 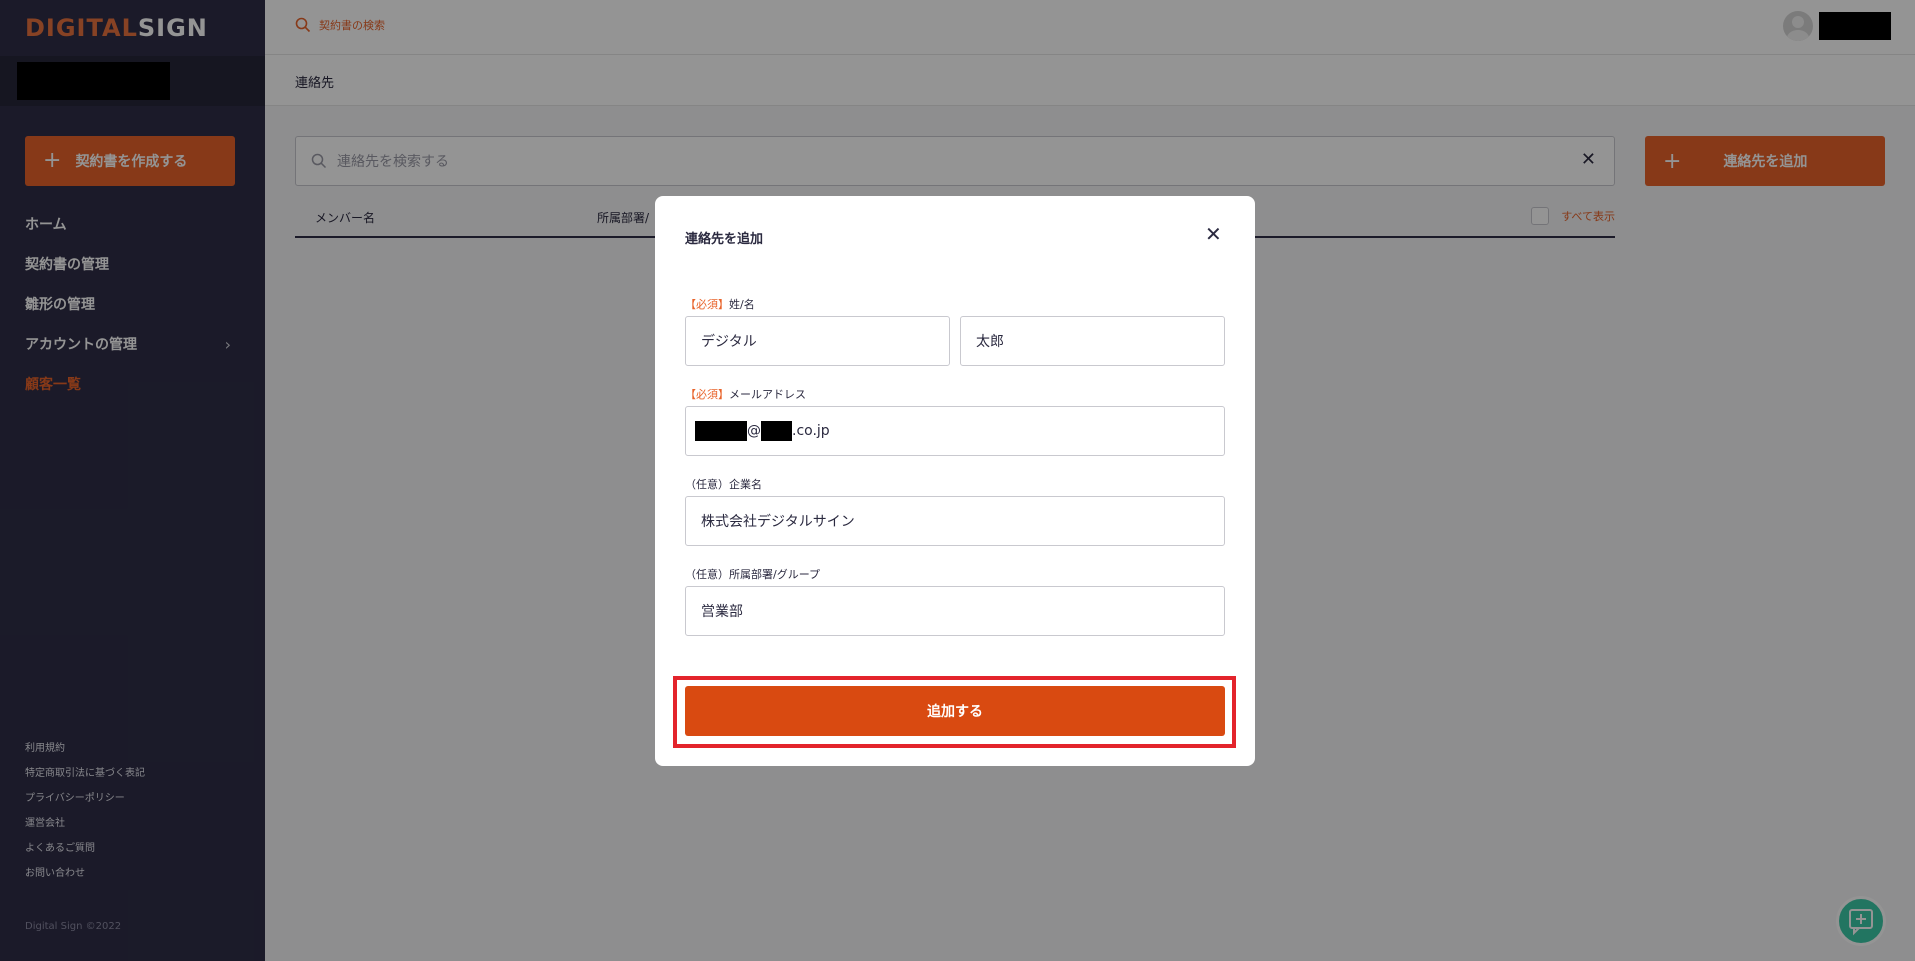 I want to click on email-at-sign: @, so click(x=754, y=431).